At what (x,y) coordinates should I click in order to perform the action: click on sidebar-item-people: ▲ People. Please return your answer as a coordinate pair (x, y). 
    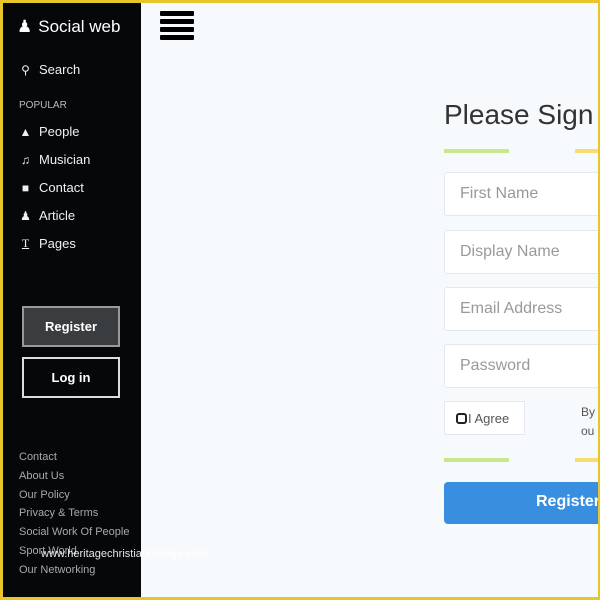
    Looking at the image, I should click on (49, 131).